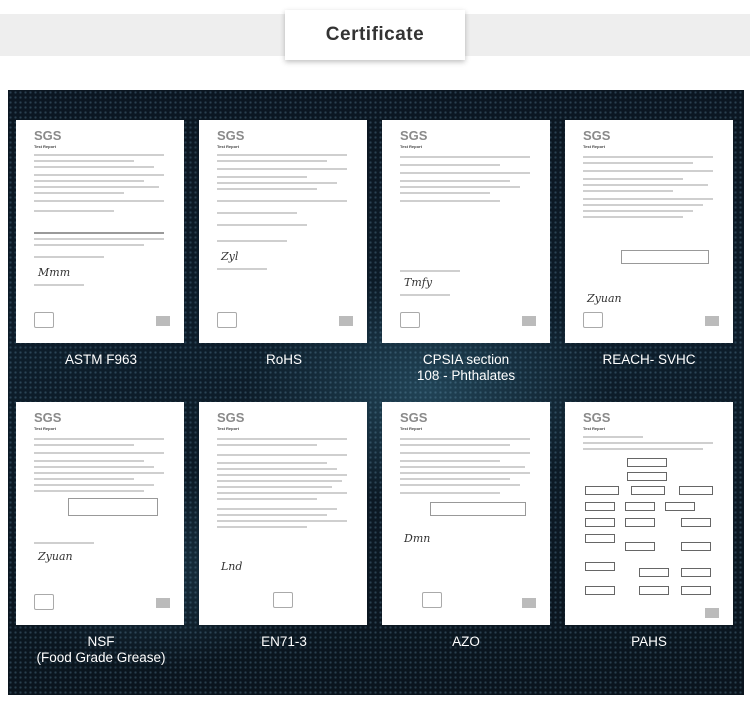 The image size is (750, 717). What do you see at coordinates (230, 256) in the screenshot?
I see `signature: Zyl` at bounding box center [230, 256].